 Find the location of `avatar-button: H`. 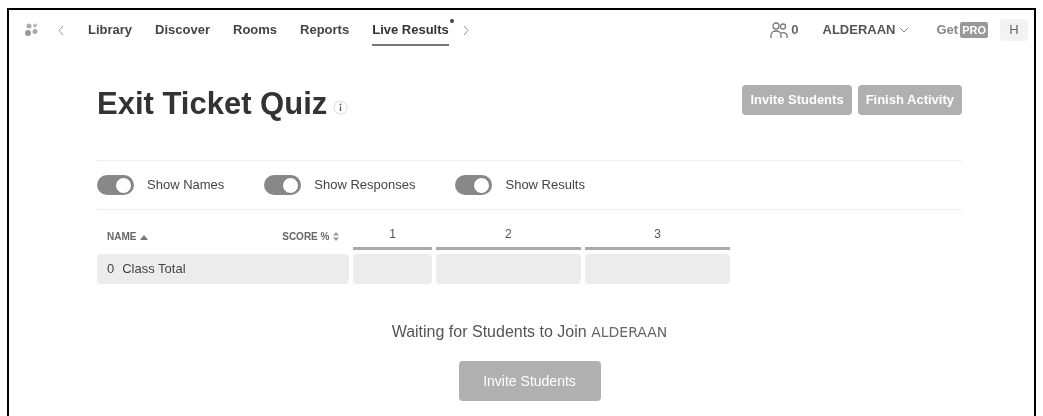

avatar-button: H is located at coordinates (1014, 30).